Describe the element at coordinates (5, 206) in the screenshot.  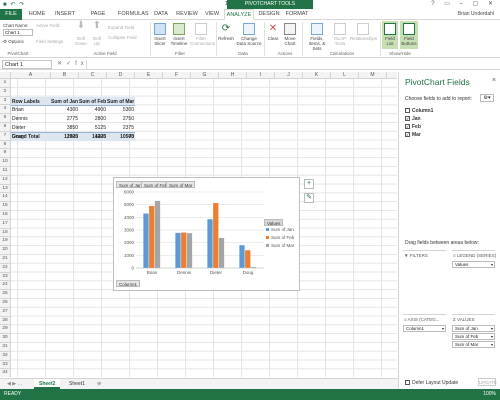
I see `row-header: 15` at that location.